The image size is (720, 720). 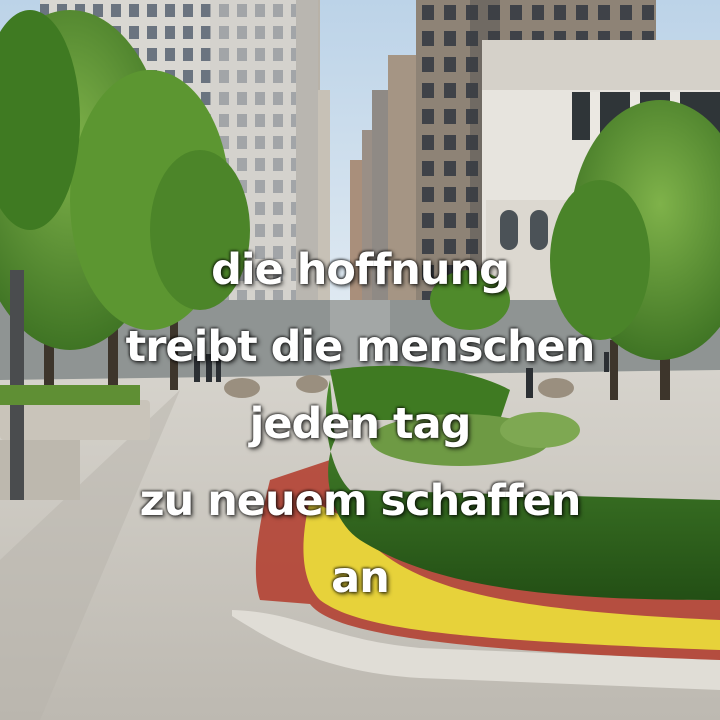 What do you see at coordinates (360, 578) in the screenshot?
I see `quote-line-5: an` at bounding box center [360, 578].